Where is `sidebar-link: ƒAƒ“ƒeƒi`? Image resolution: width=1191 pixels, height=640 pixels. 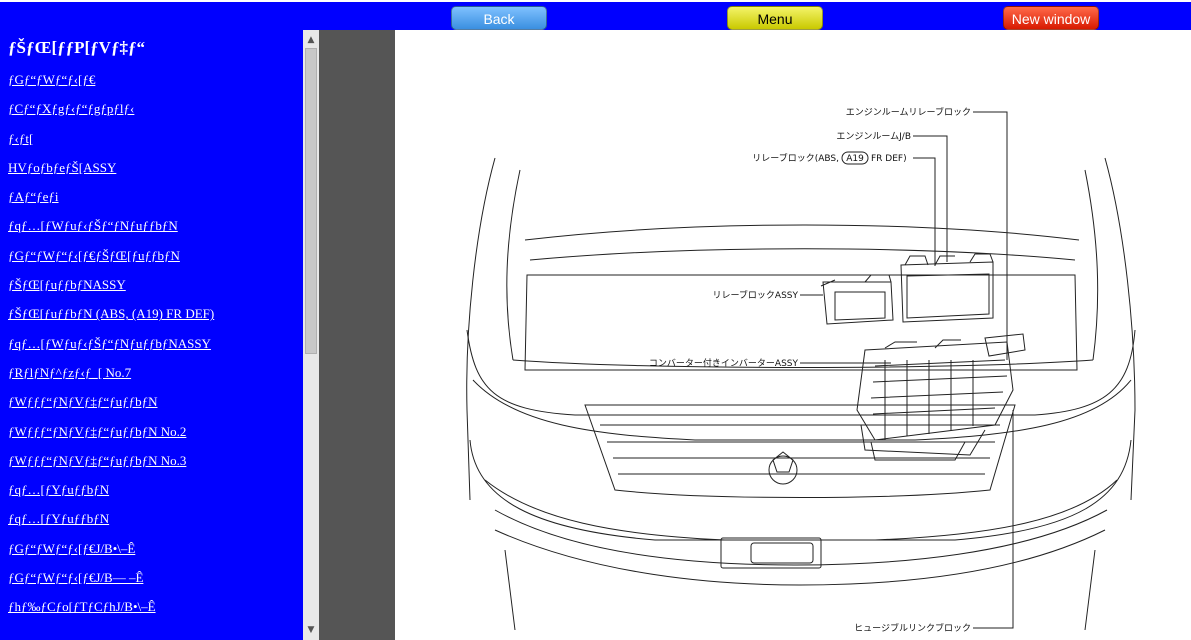
sidebar-link: ƒAƒ“ƒeƒi is located at coordinates (111, 203).